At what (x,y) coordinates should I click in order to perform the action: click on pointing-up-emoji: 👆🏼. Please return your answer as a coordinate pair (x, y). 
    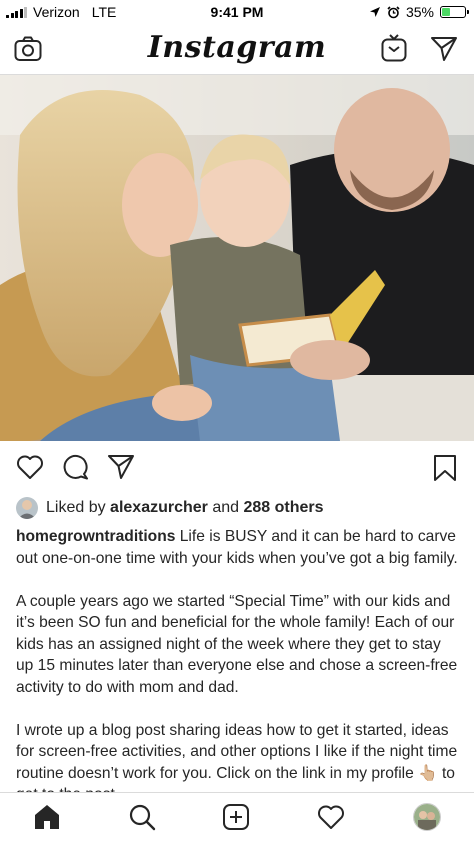
    Looking at the image, I should click on (428, 773).